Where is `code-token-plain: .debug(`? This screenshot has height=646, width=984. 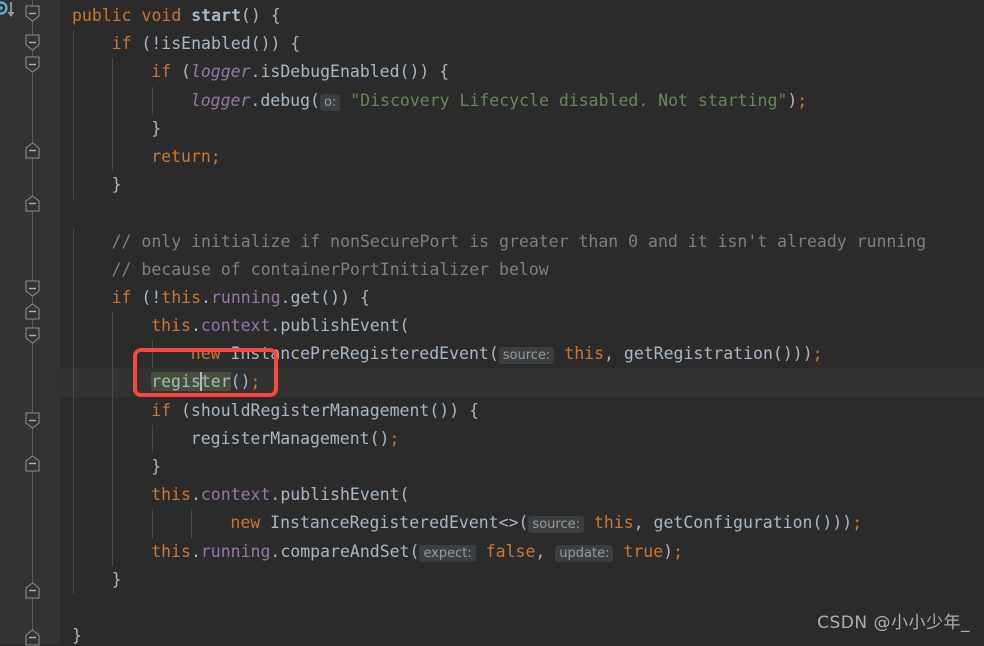
code-token-plain: .debug( is located at coordinates (285, 100).